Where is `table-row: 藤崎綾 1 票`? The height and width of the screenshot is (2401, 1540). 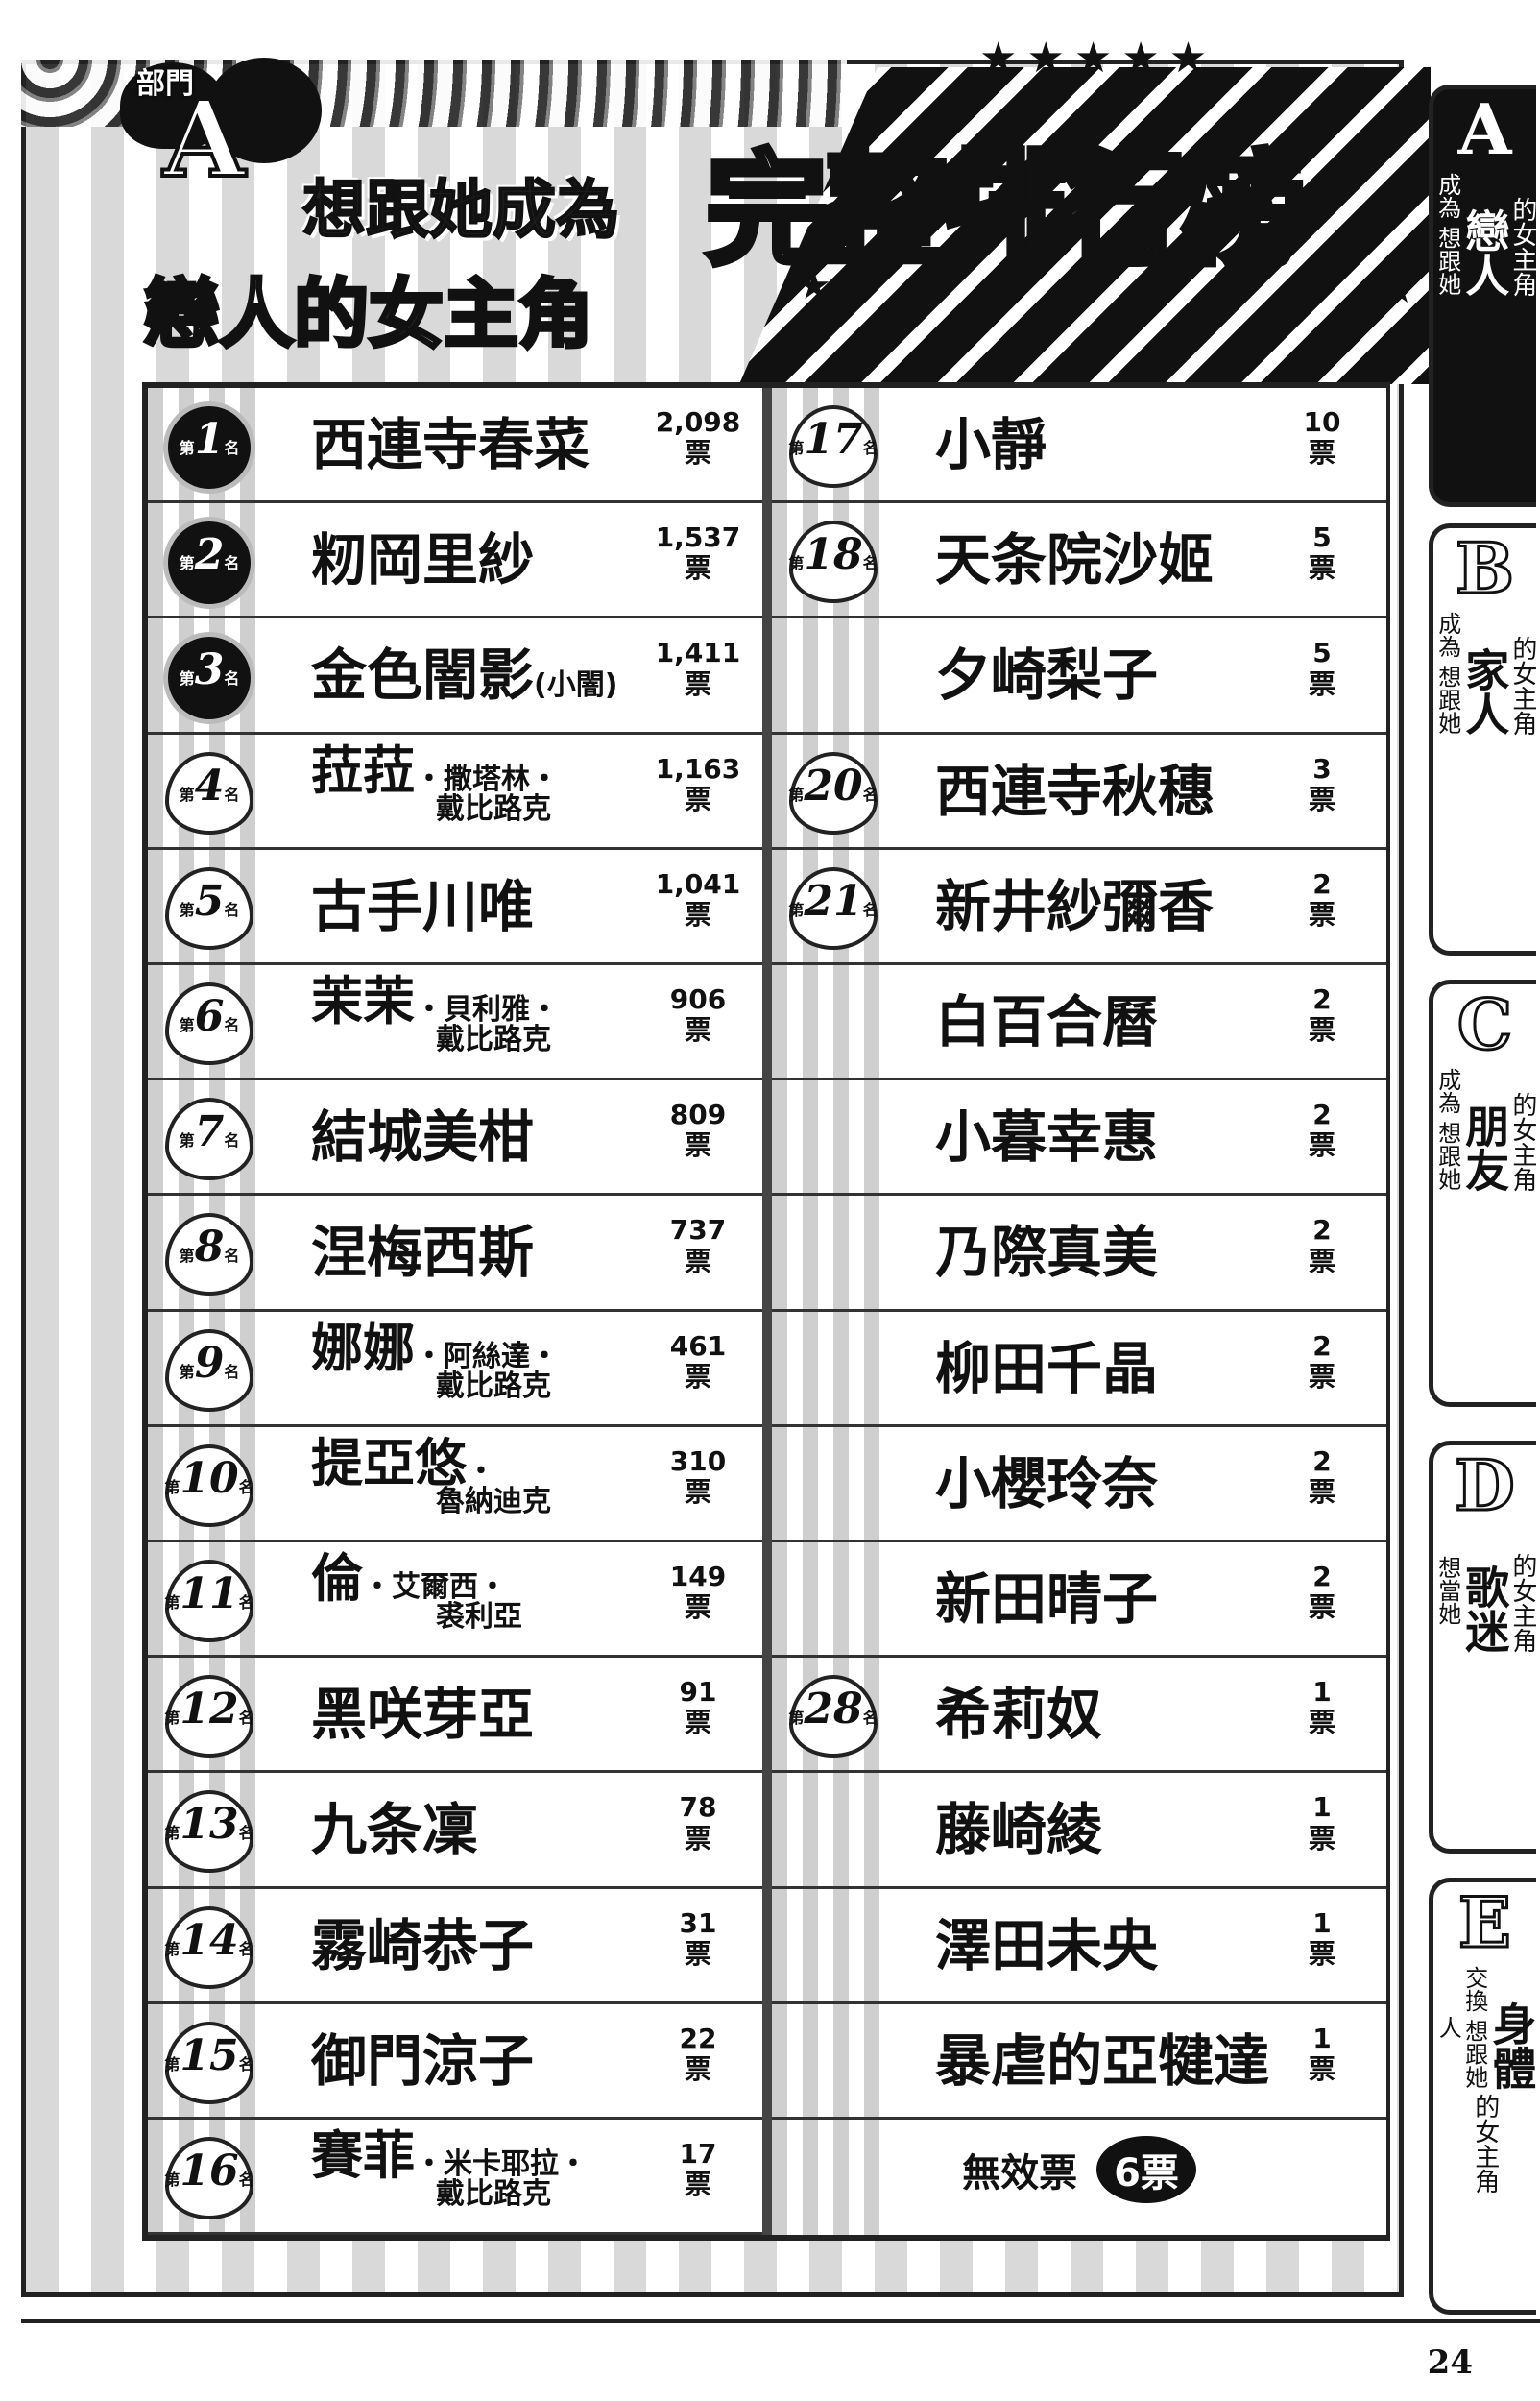
table-row: 藤崎綾 1 票 is located at coordinates (1079, 1831).